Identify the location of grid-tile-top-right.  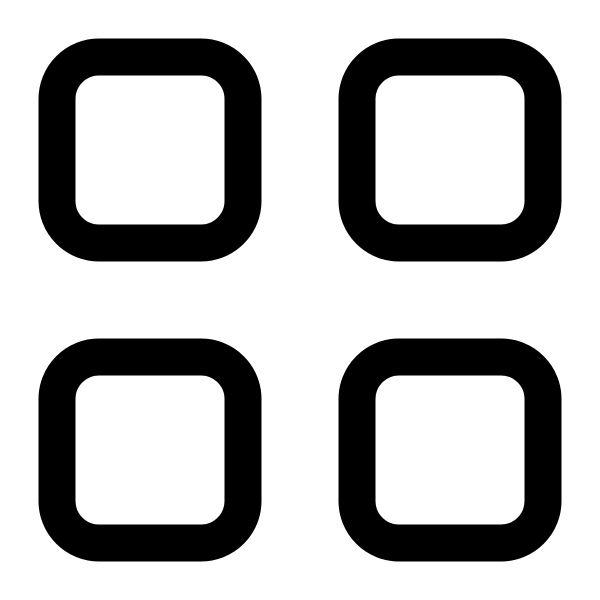
(450, 150).